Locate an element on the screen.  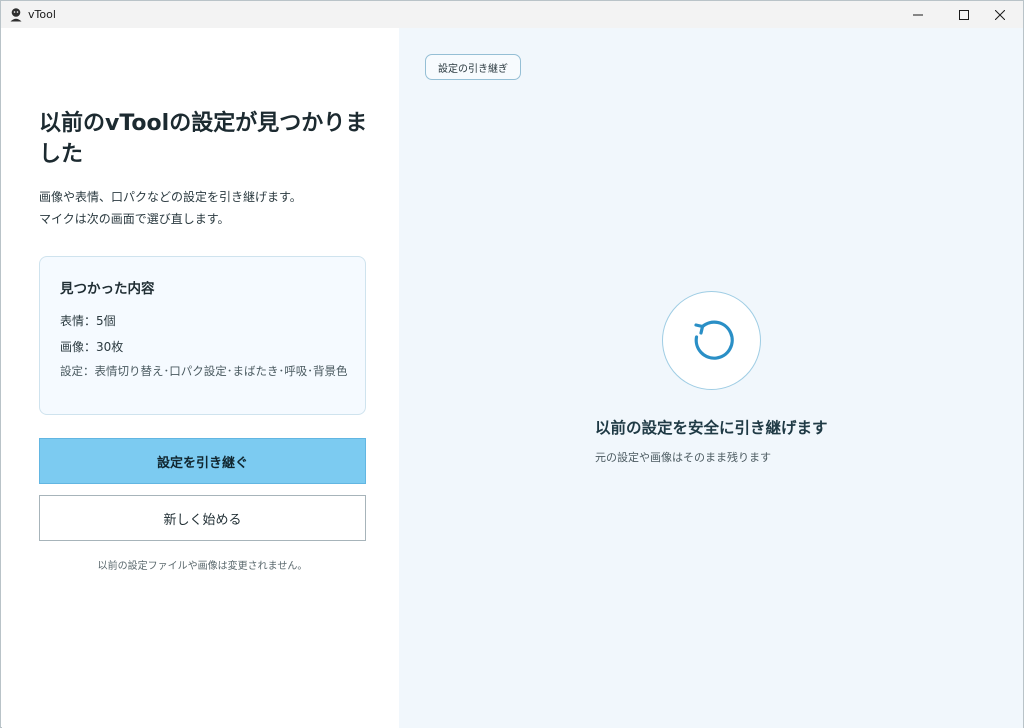
start-new-button: 新しく始める is located at coordinates (202, 518).